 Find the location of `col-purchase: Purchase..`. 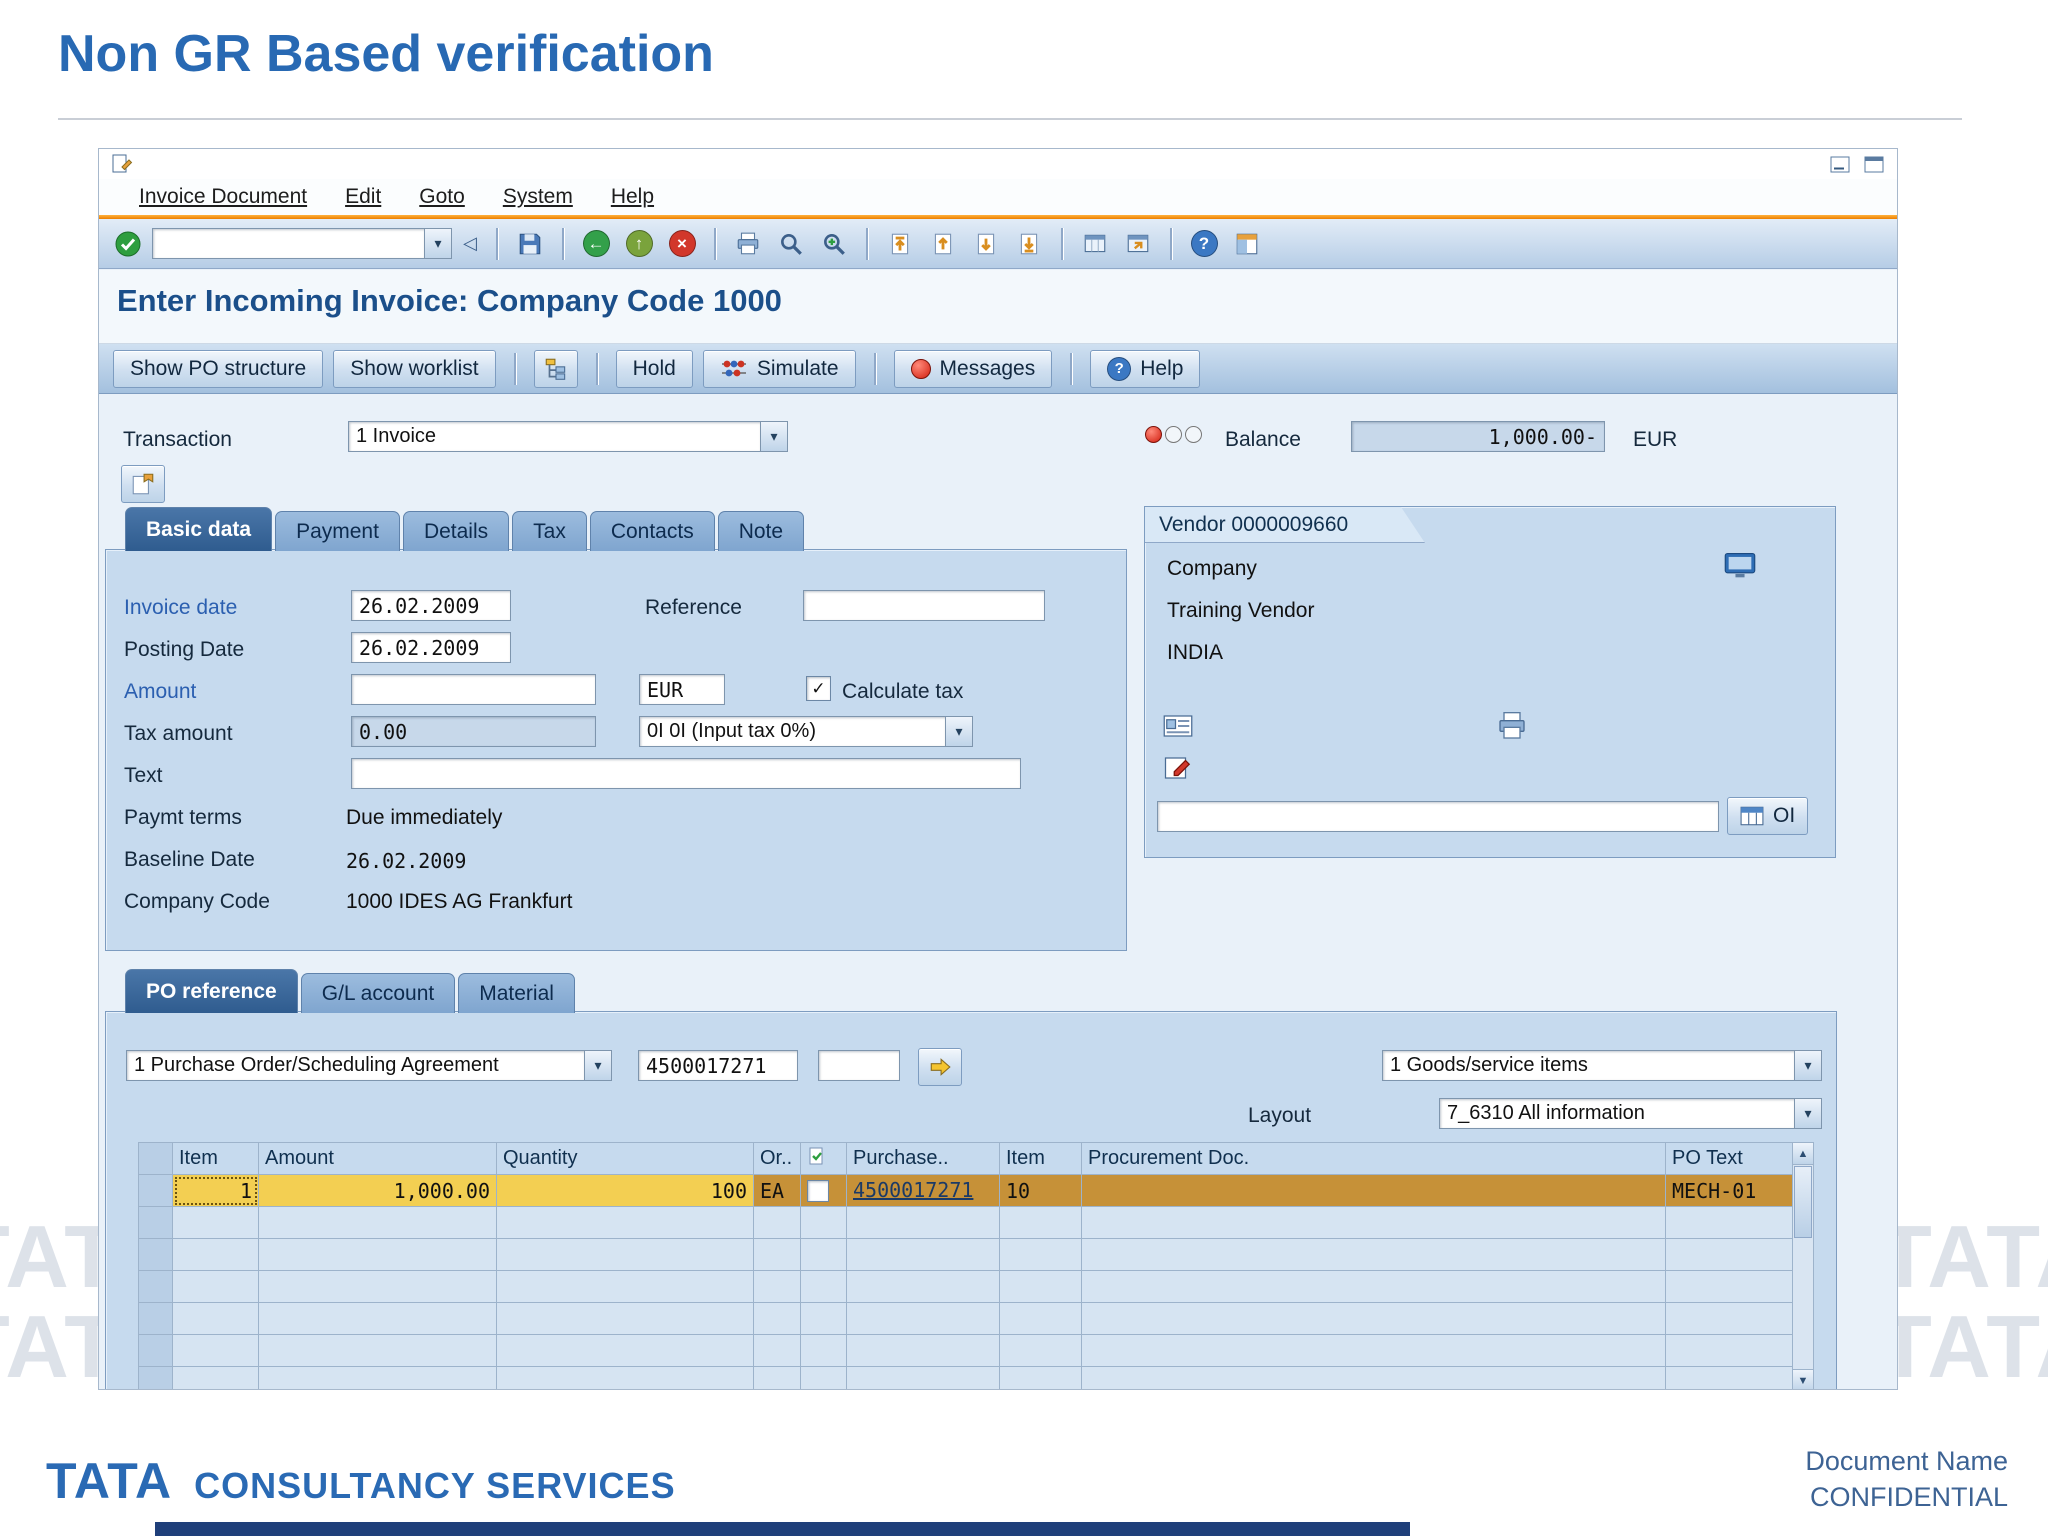

col-purchase: Purchase.. is located at coordinates (923, 1158).